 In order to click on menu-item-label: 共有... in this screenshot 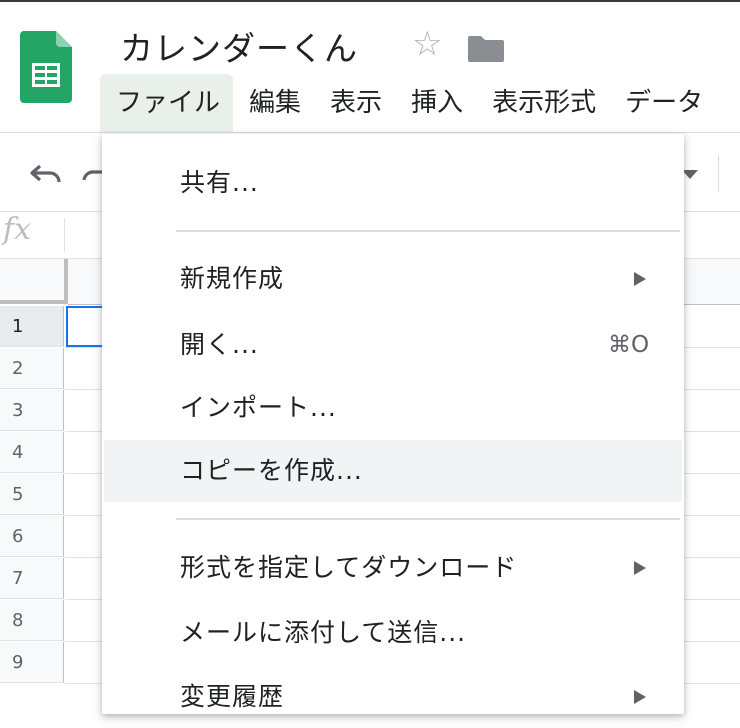, I will do `click(219, 182)`.